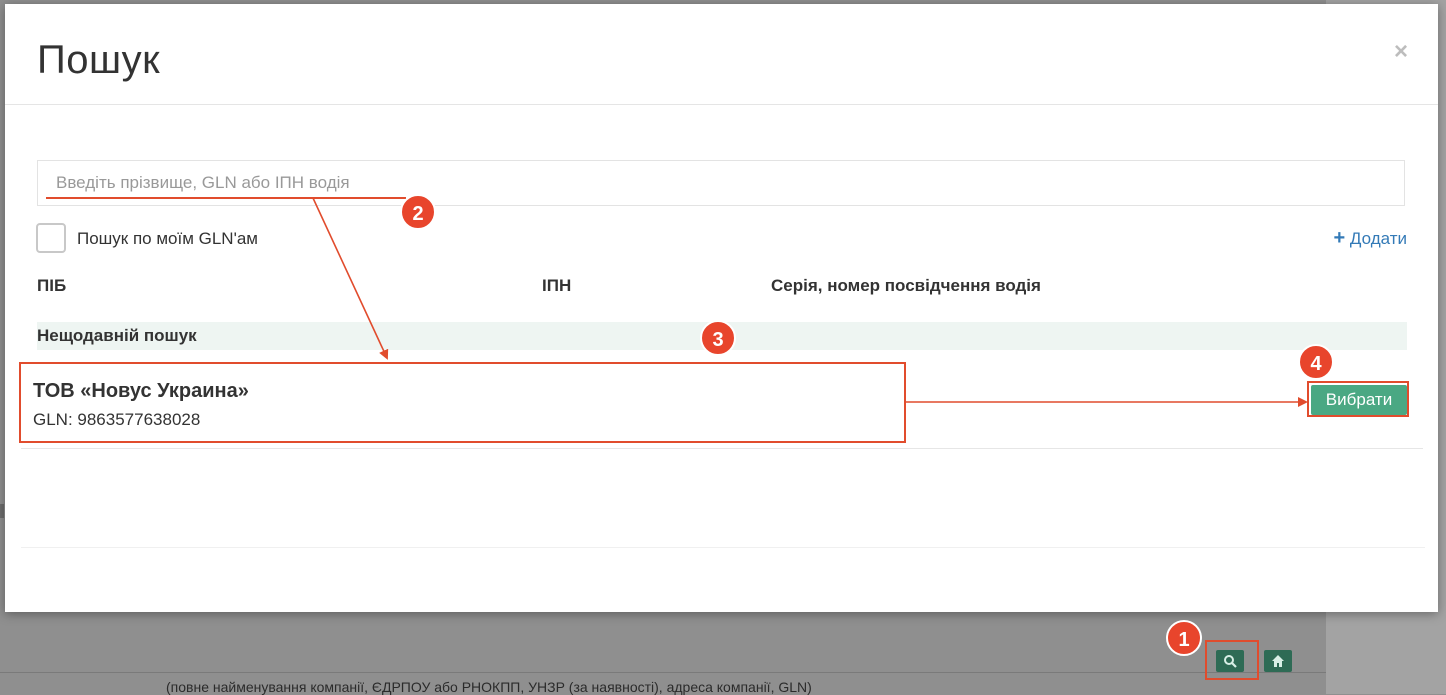 This screenshot has width=1446, height=695. What do you see at coordinates (99, 60) in the screenshot?
I see `modal-title: Пошук` at bounding box center [99, 60].